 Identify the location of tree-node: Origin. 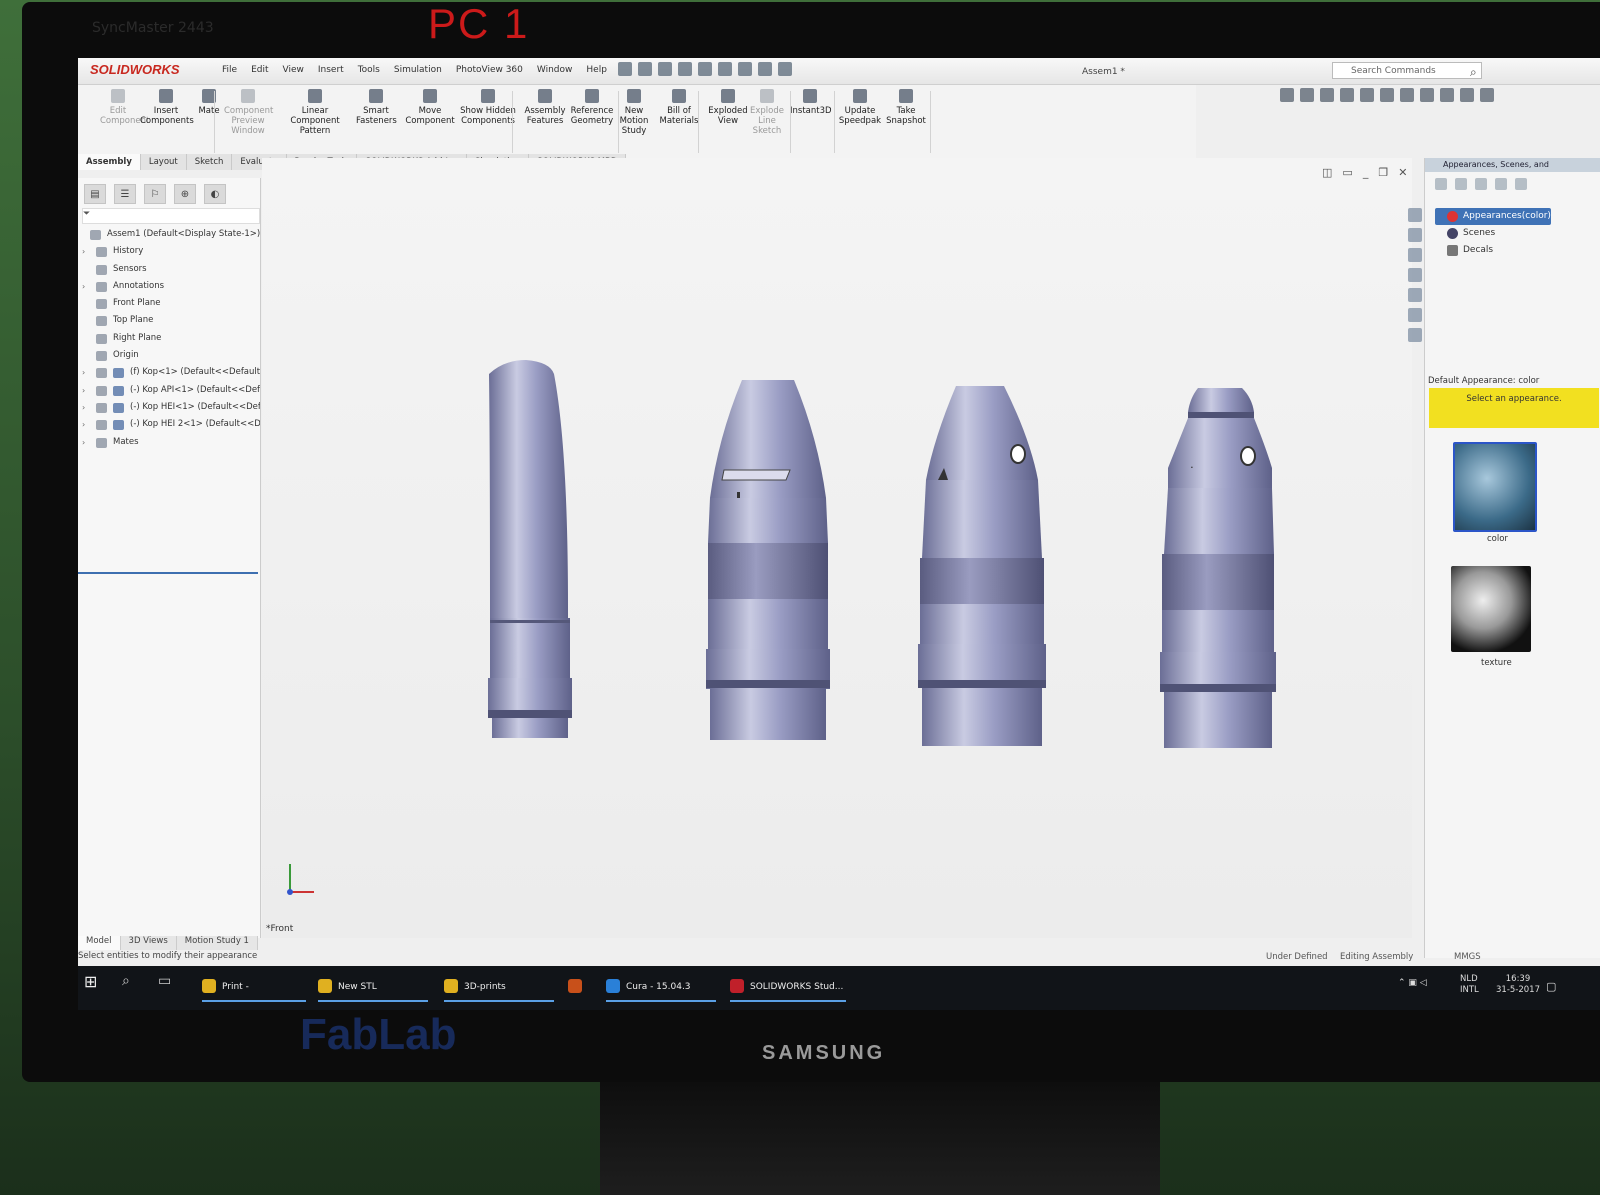
(171, 355).